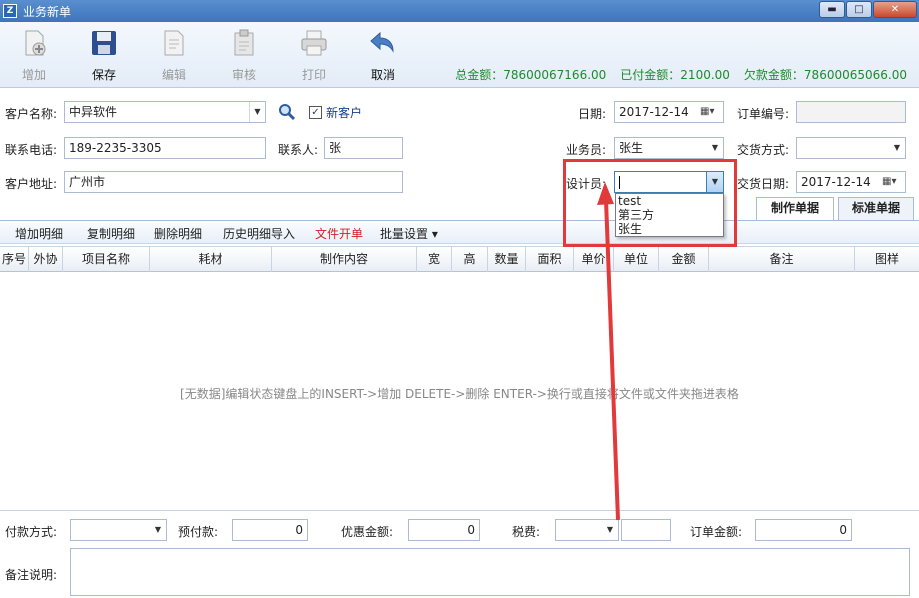 This screenshot has height=598, width=919. I want to click on date-value: 2017-12-14, so click(654, 112).